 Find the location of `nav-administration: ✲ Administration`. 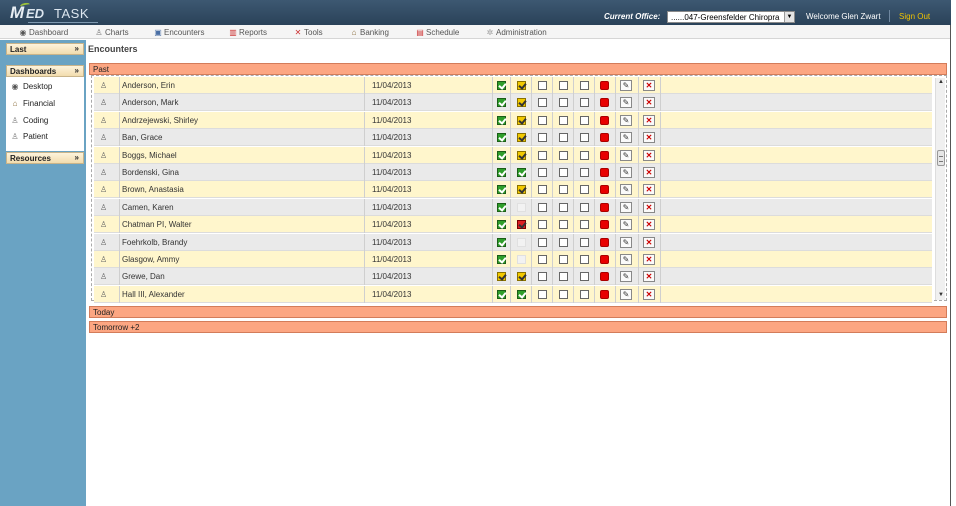

nav-administration: ✲ Administration is located at coordinates (516, 32).